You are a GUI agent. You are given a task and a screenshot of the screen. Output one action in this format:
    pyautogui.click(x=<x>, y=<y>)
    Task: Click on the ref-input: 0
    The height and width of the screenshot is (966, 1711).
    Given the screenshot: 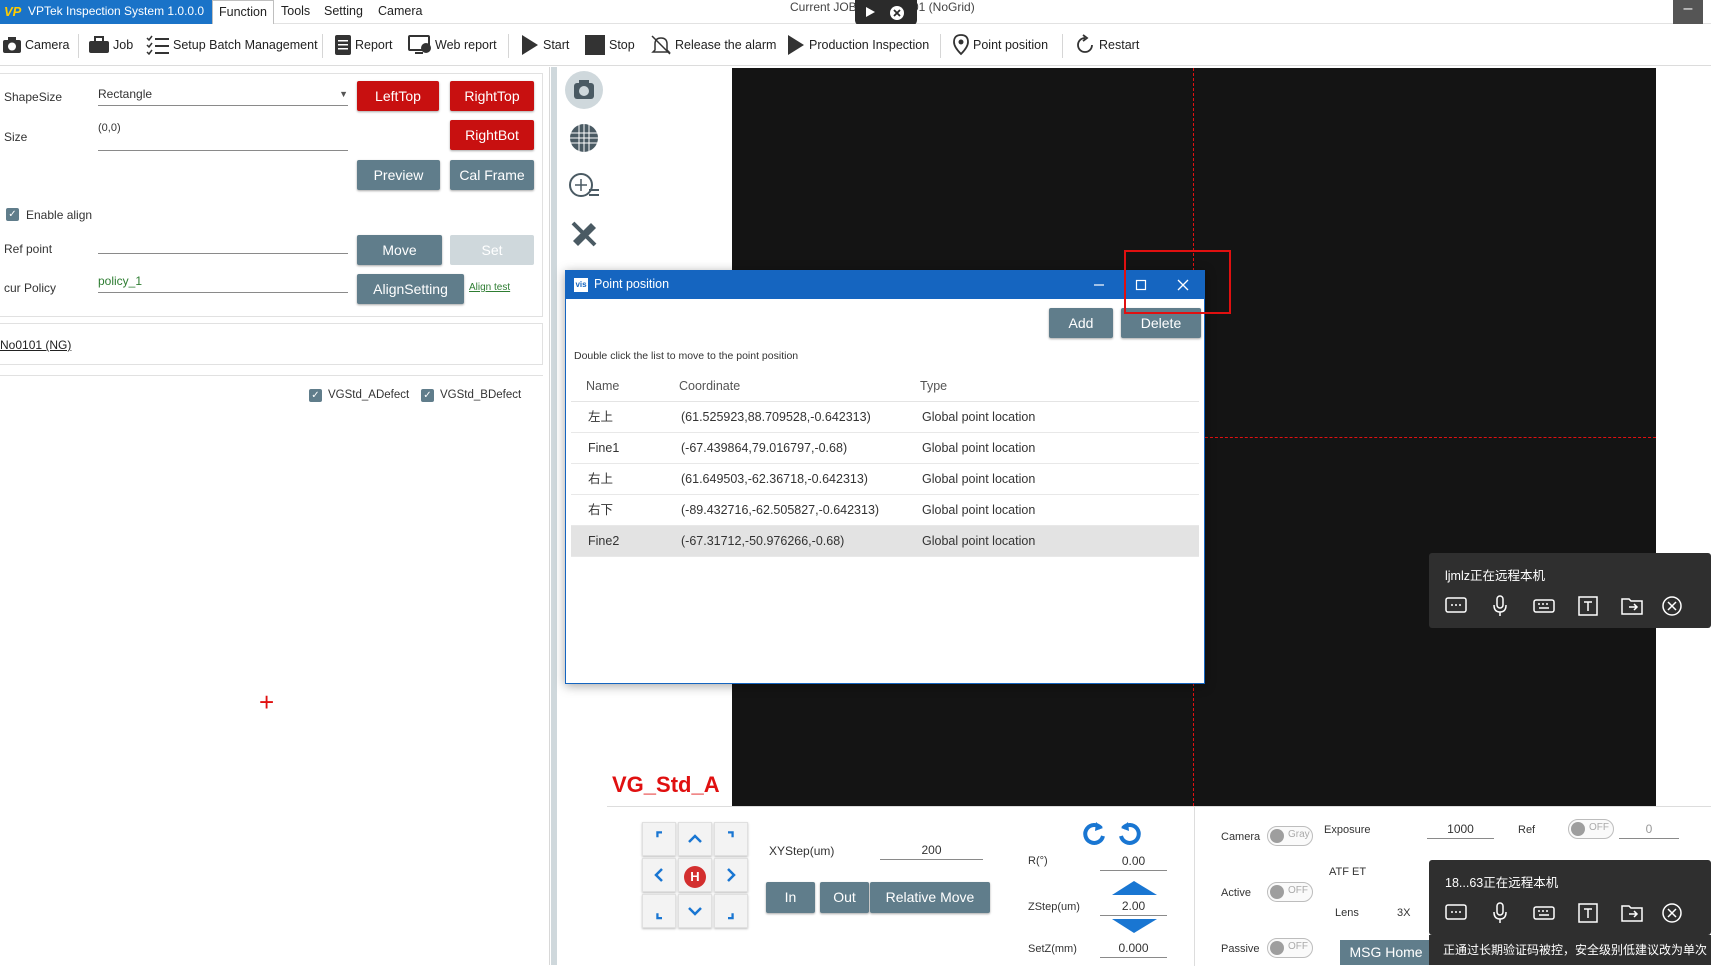 What is the action you would take?
    pyautogui.click(x=1649, y=829)
    